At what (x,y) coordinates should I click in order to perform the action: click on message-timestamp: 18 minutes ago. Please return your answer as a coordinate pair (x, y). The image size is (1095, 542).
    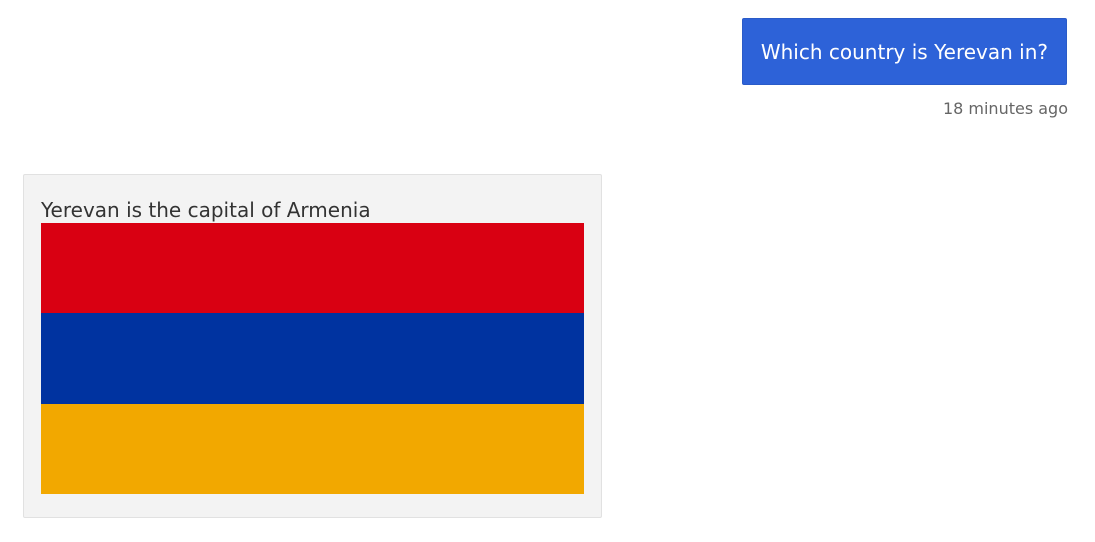
    Looking at the image, I should click on (1005, 108).